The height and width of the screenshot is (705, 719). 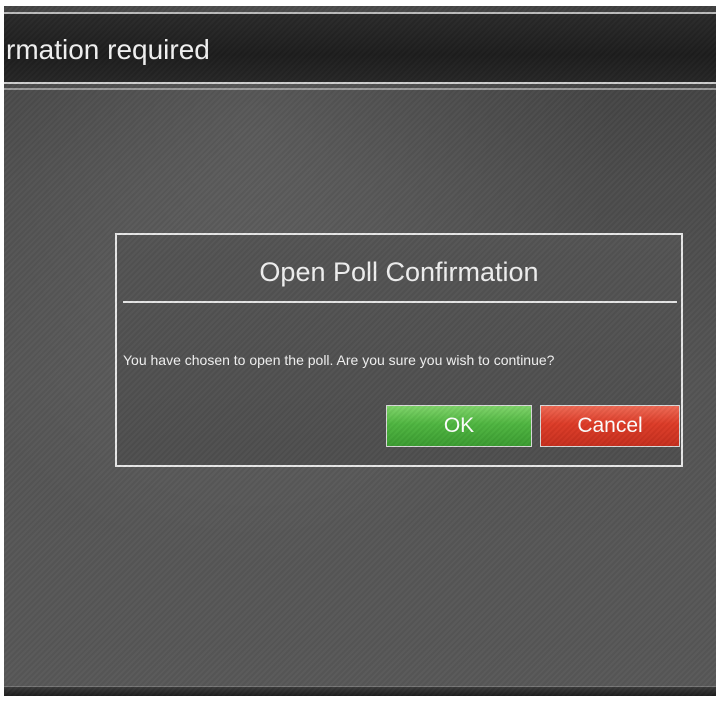 I want to click on title-divider, so click(x=360, y=89).